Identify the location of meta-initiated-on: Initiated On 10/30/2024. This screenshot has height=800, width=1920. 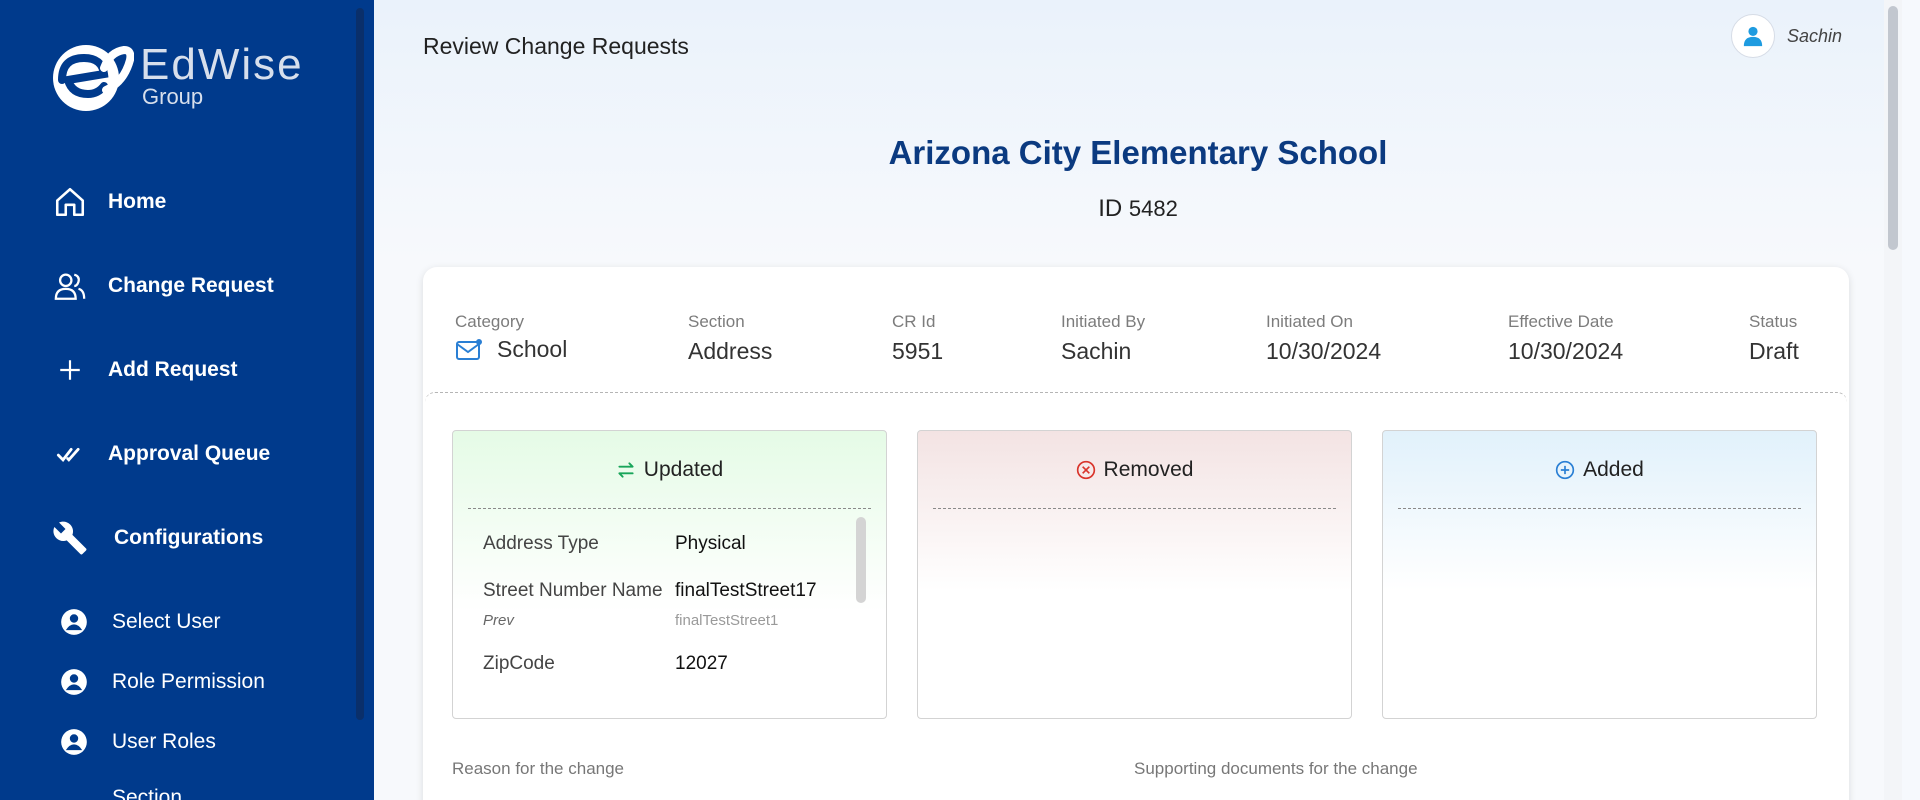
(1323, 338).